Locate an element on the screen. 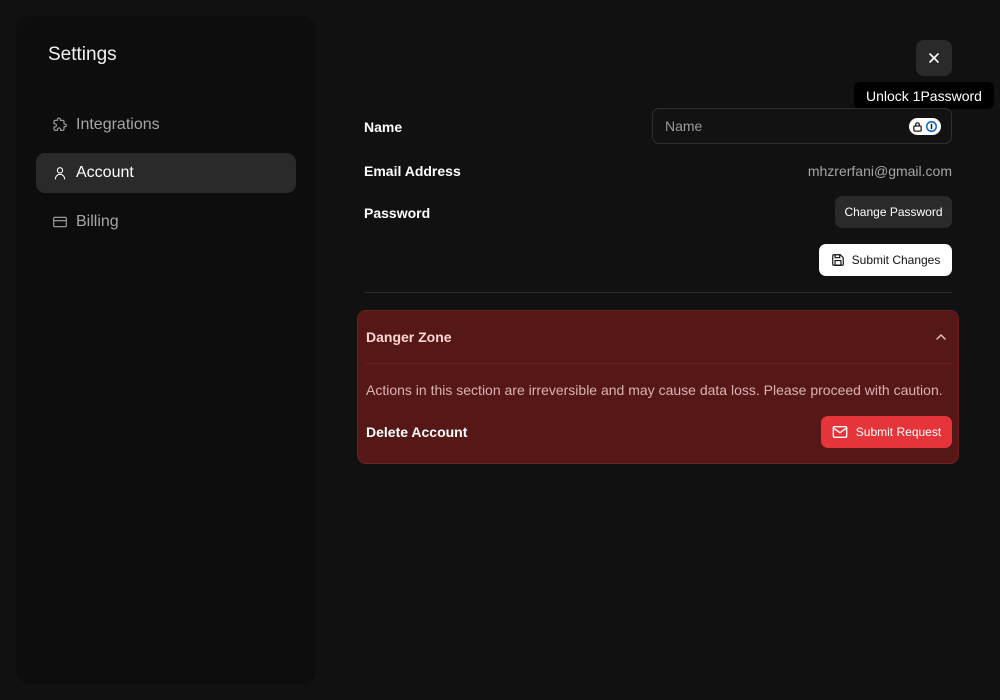 Image resolution: width=1000 pixels, height=700 pixels. email-value: mhzrerfani@gmail.com is located at coordinates (879, 171).